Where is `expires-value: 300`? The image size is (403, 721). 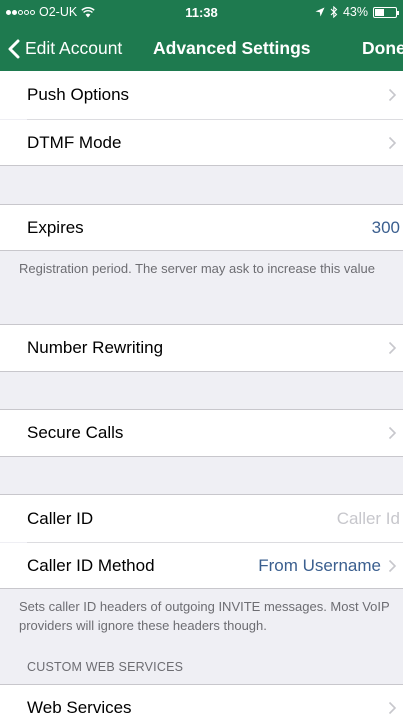
expires-value: 300 is located at coordinates (386, 228).